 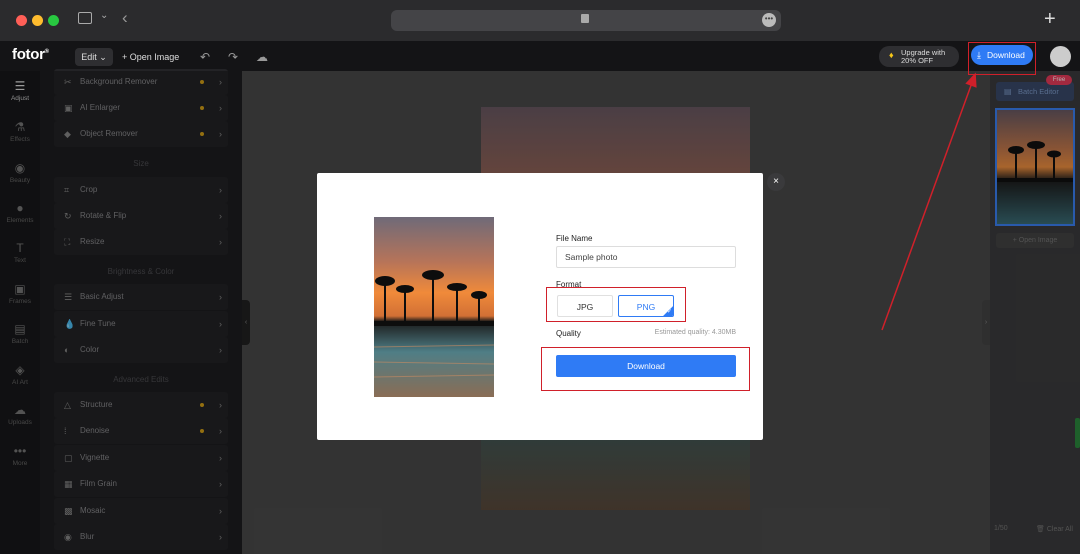 I want to click on annotation-arrow, so click(x=929, y=201).